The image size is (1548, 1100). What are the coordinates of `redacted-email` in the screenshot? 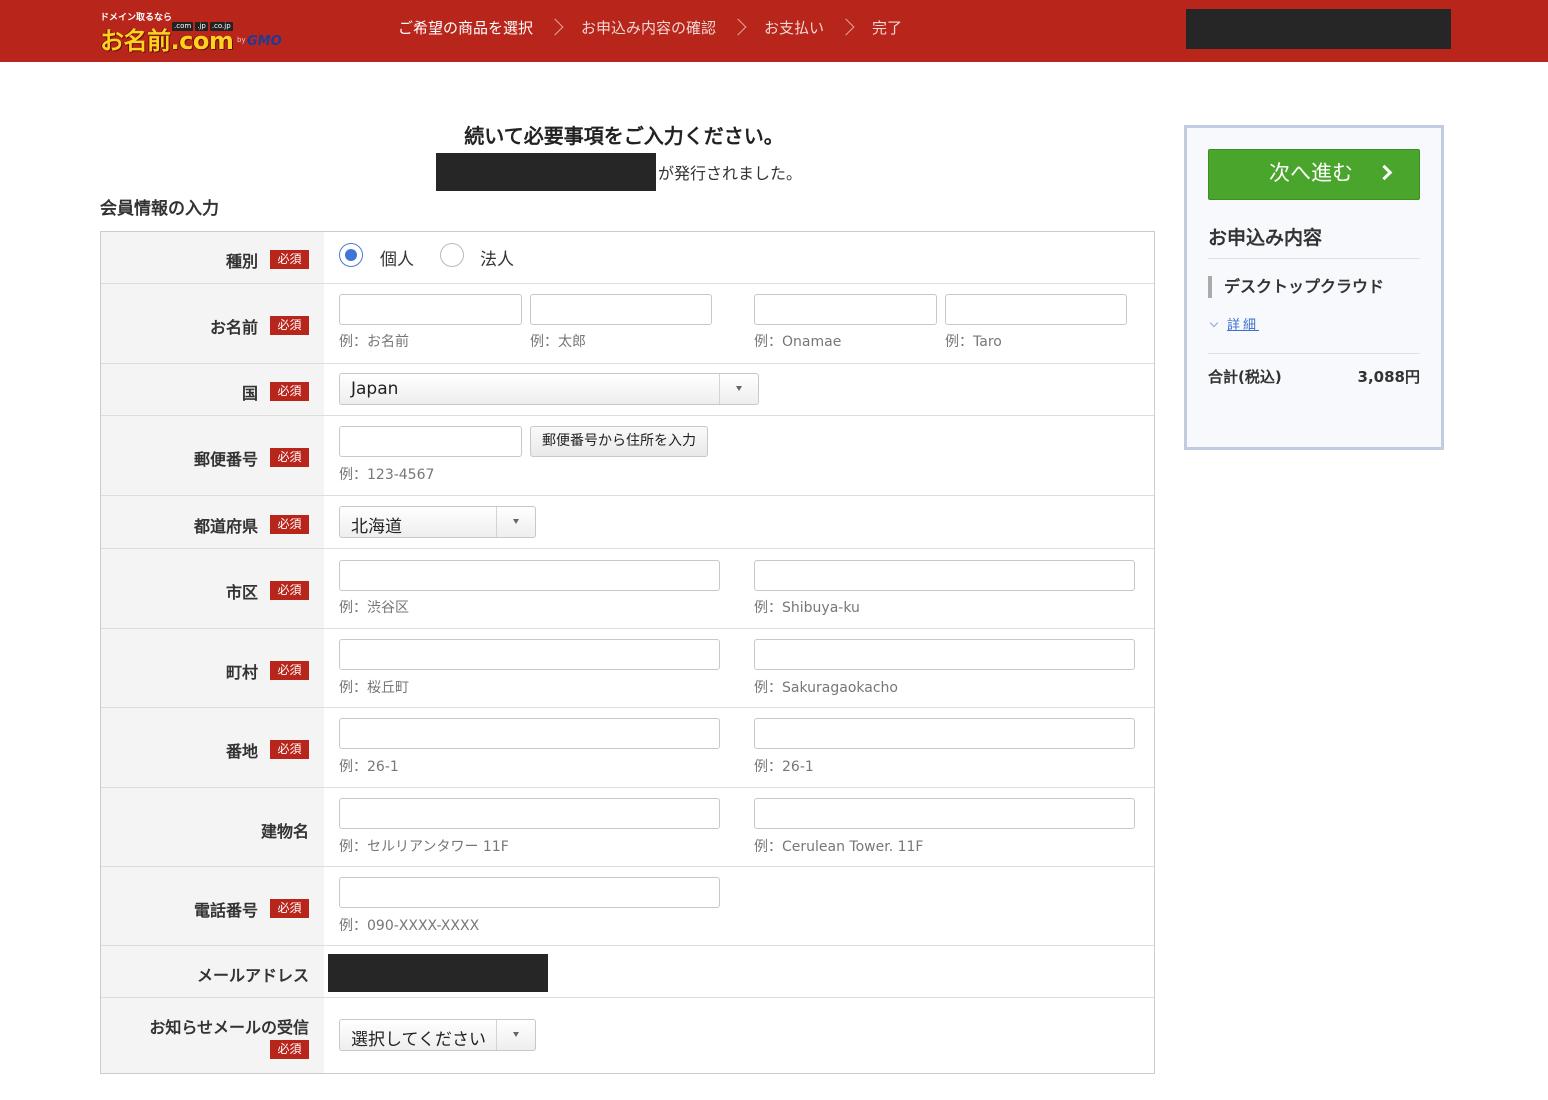 It's located at (438, 973).